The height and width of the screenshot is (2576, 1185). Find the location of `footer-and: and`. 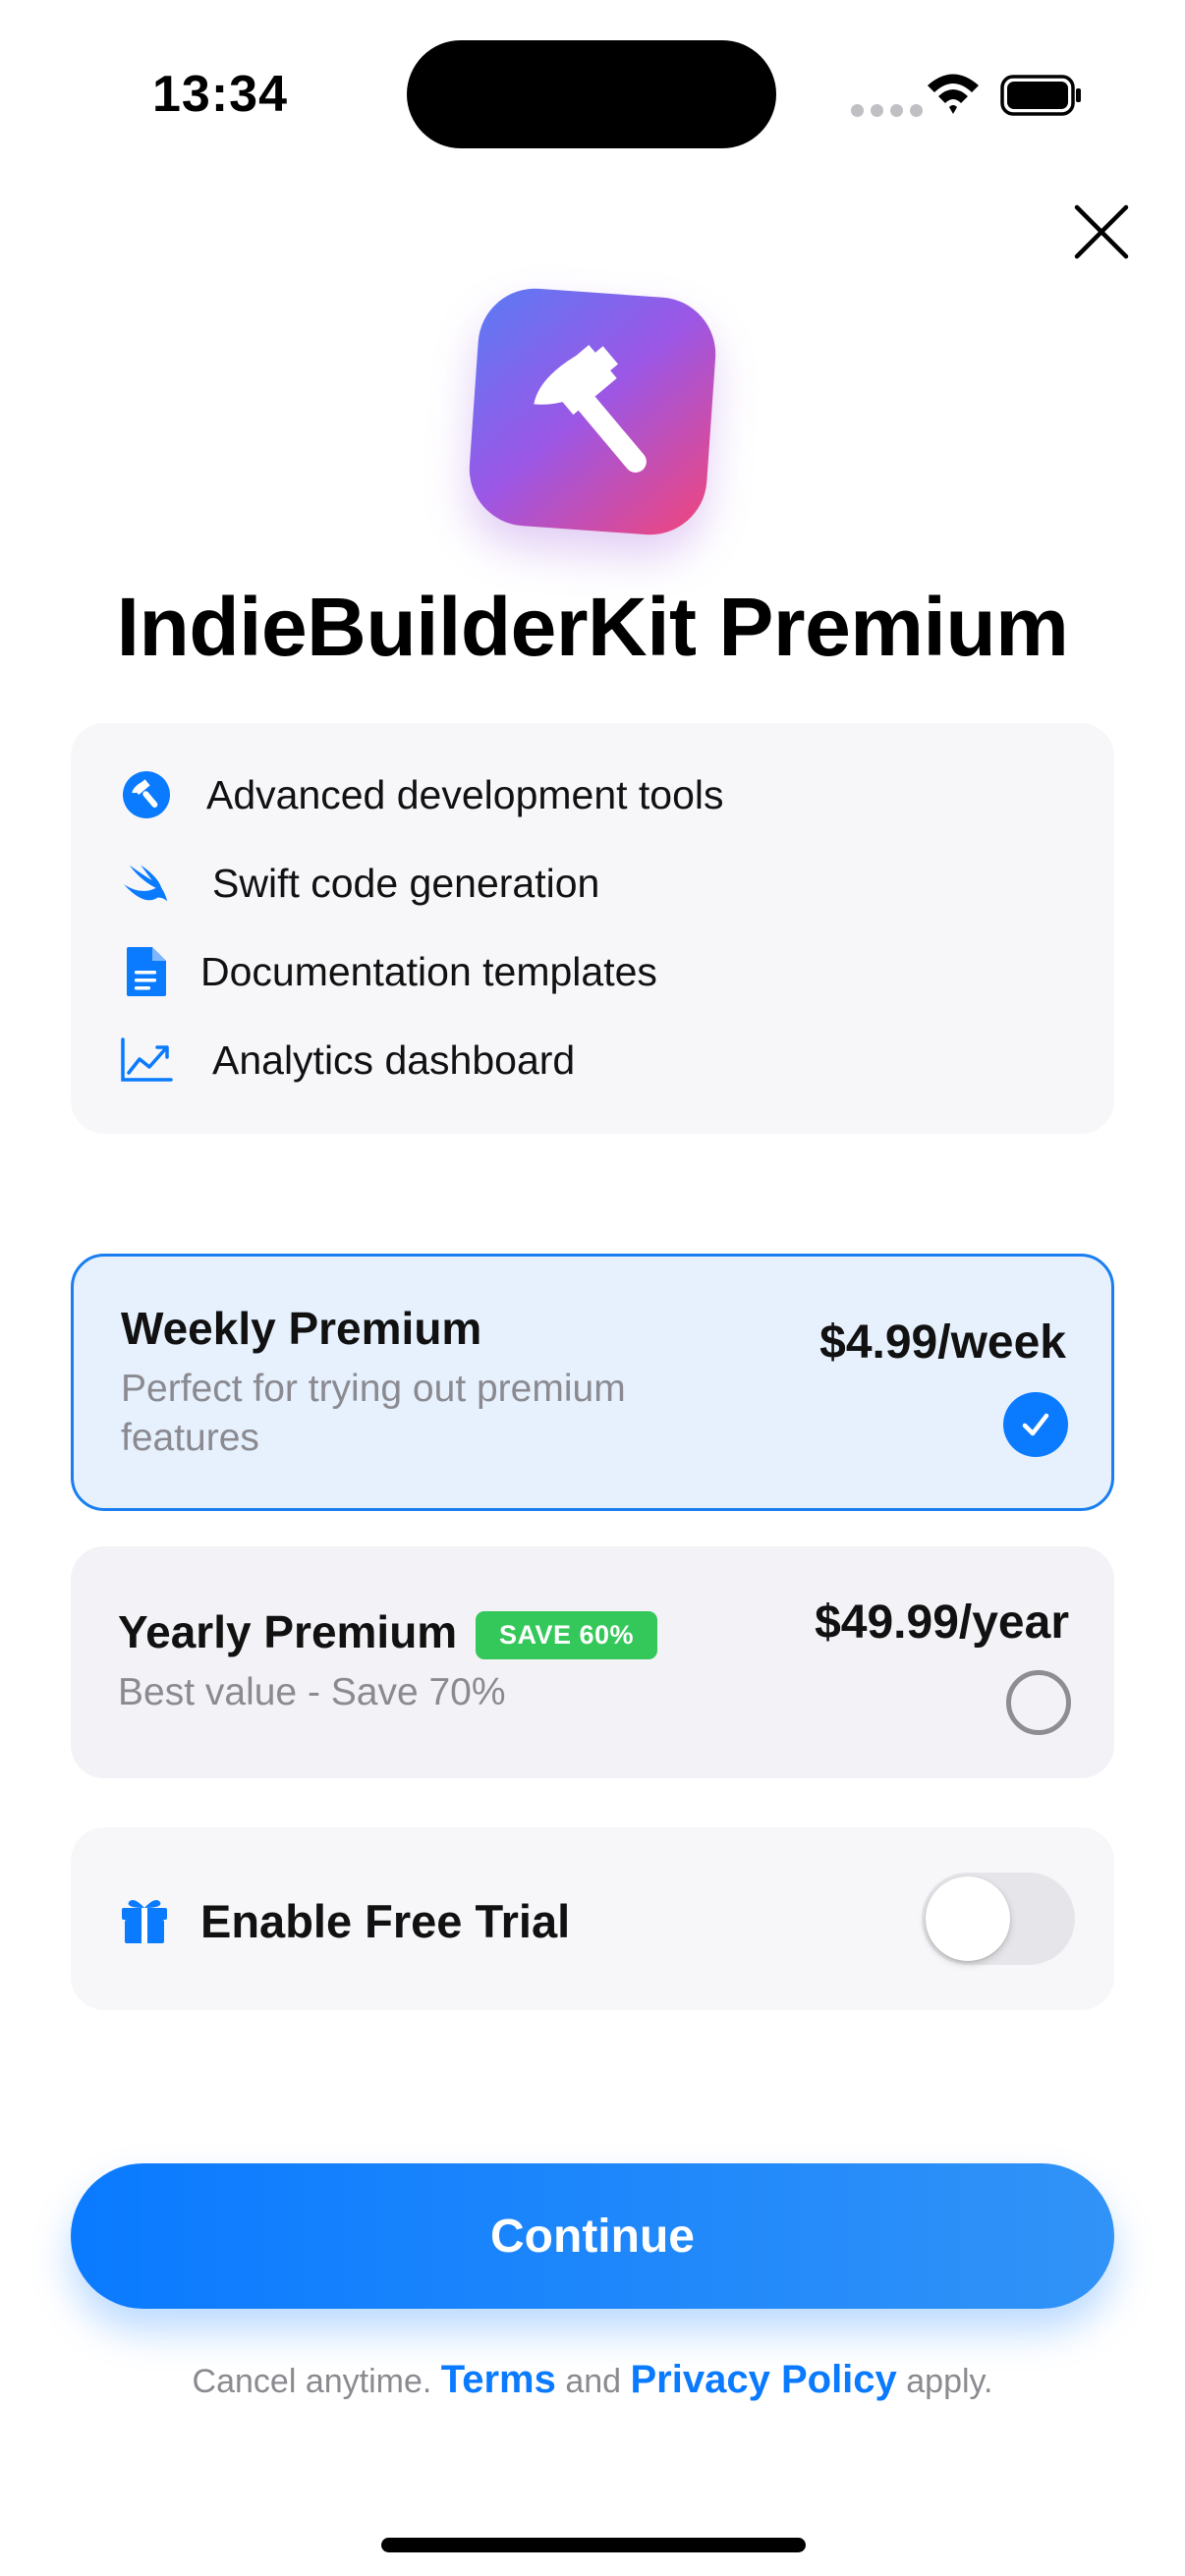

footer-and: and is located at coordinates (594, 2381).